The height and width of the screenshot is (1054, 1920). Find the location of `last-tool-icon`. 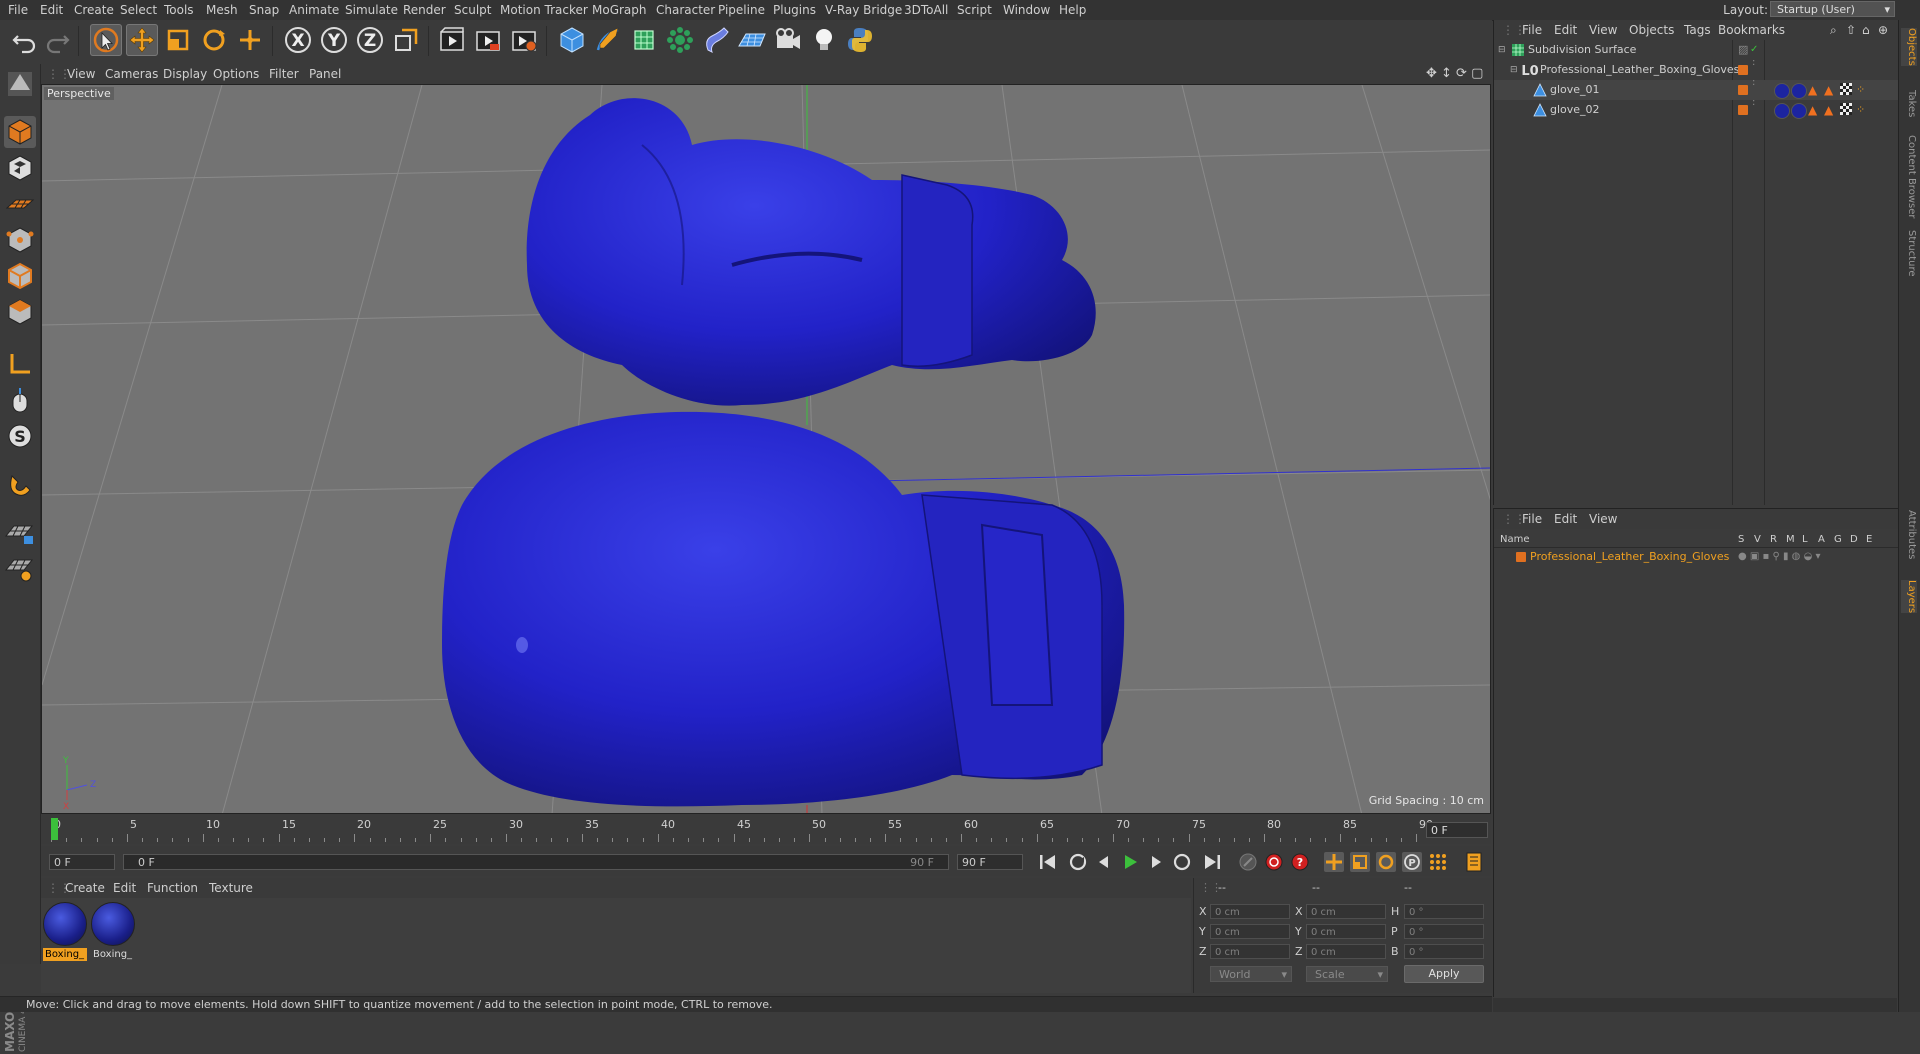

last-tool-icon is located at coordinates (250, 40).